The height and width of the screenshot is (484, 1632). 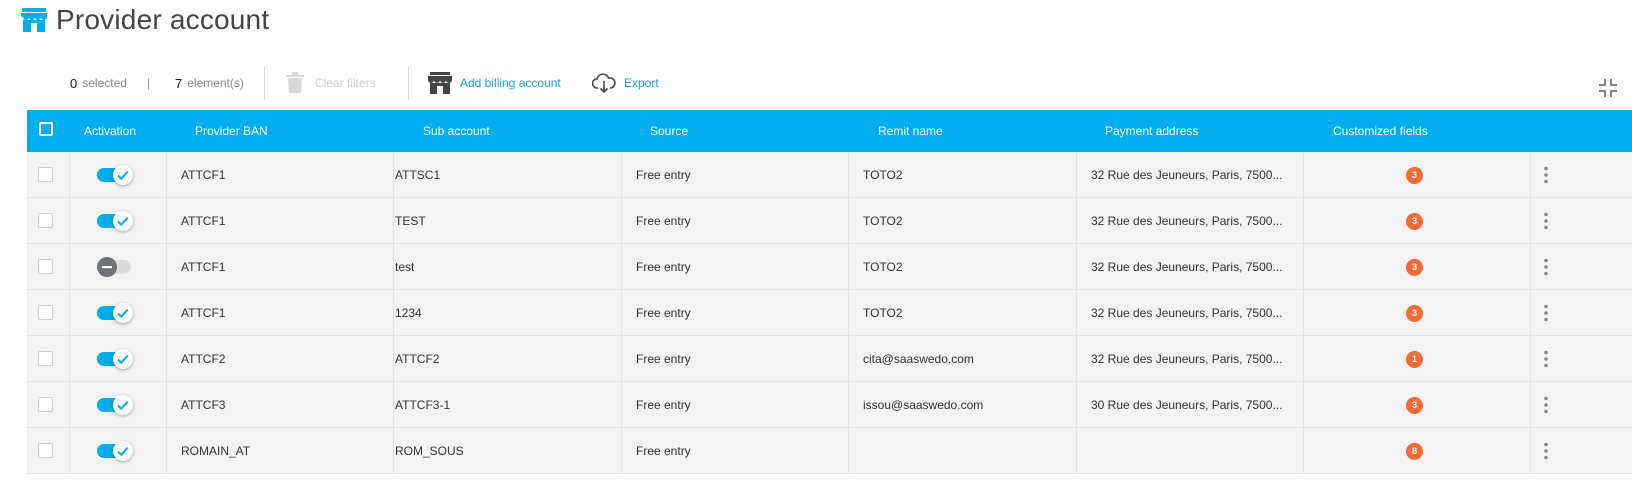 What do you see at coordinates (1151, 131) in the screenshot?
I see `header-payment-address: Payment address` at bounding box center [1151, 131].